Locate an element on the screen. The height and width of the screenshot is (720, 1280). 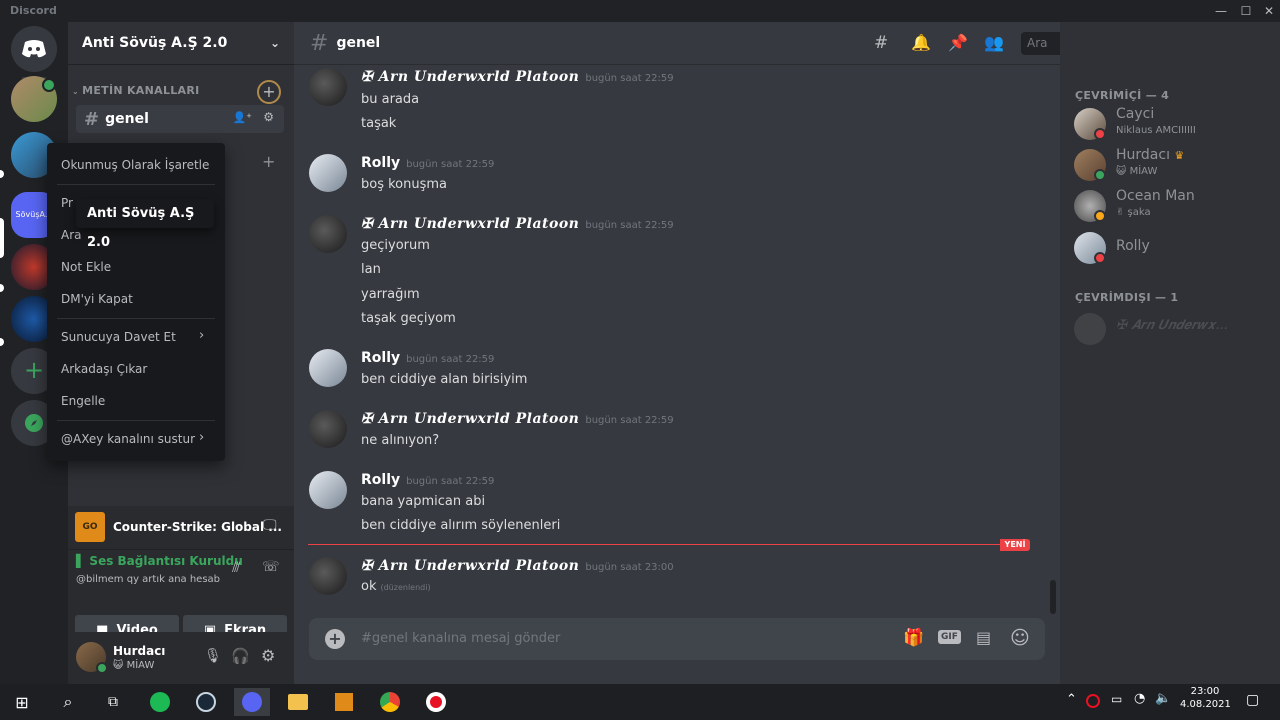
close-button: ✕ is located at coordinates (1269, 11).